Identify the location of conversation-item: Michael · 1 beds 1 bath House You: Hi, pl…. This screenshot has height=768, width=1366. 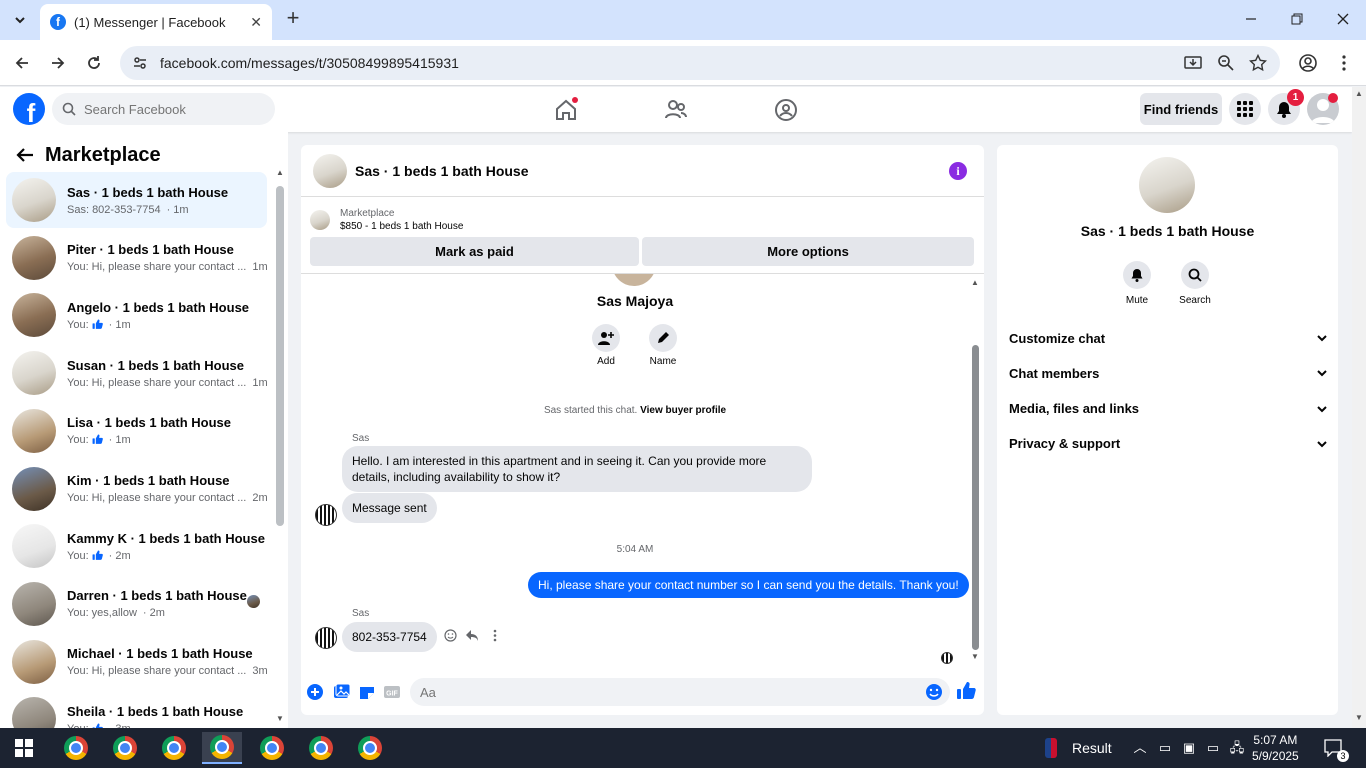
(137, 662).